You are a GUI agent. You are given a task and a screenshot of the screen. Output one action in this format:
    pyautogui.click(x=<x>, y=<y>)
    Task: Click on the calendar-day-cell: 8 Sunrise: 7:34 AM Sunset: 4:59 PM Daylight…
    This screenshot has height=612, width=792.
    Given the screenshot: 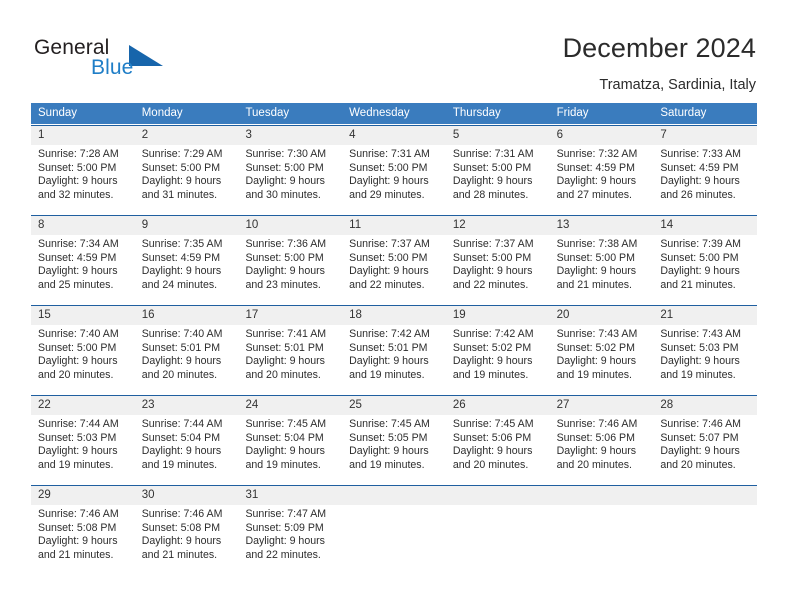 What is the action you would take?
    pyautogui.click(x=83, y=256)
    